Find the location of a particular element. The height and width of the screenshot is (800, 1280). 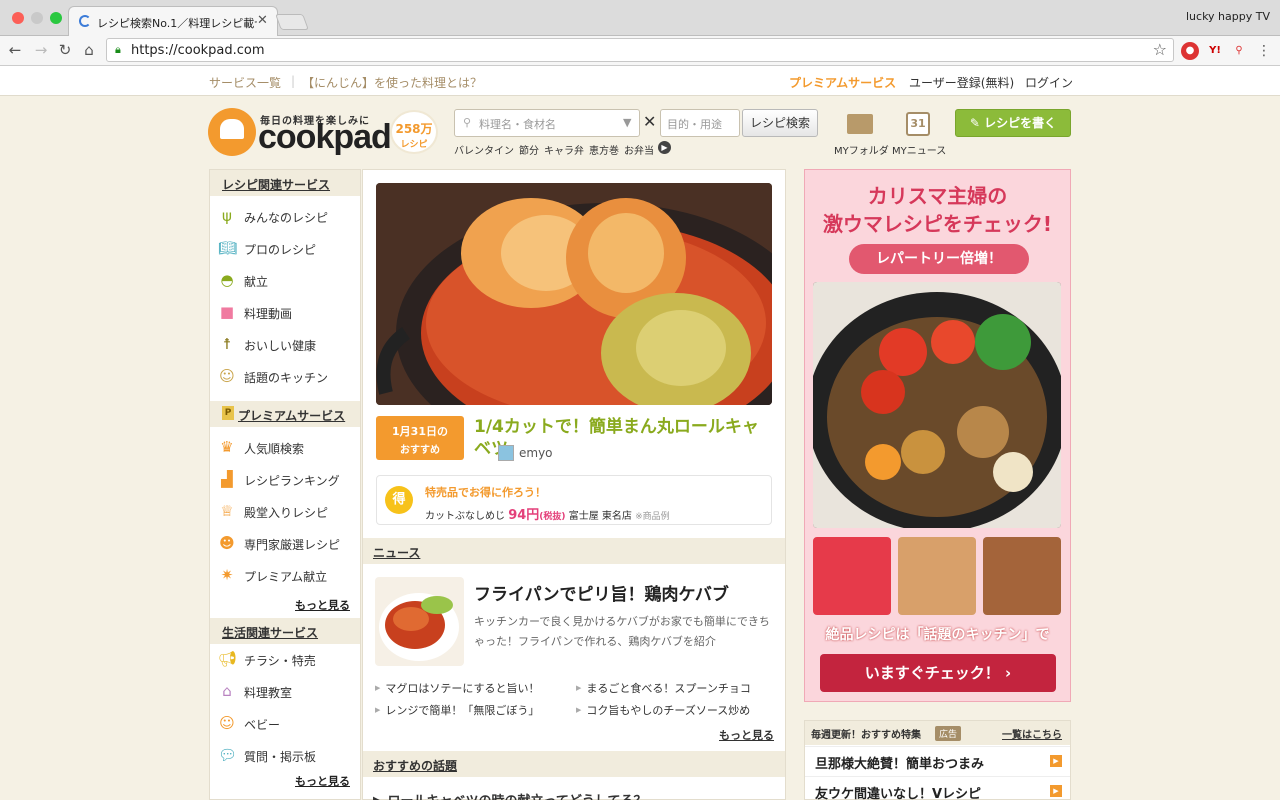

sidebar-item-label: 人気順検索 is located at coordinates (274, 449).